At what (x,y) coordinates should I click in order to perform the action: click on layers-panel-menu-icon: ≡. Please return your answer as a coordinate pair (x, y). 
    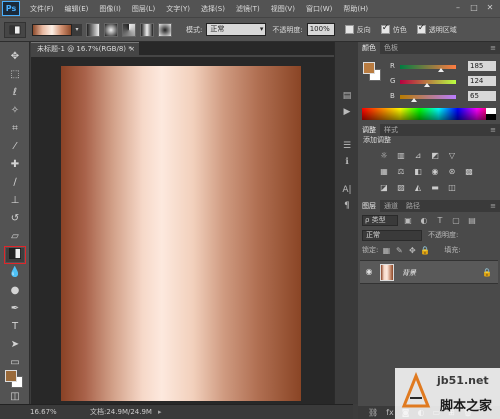
    Looking at the image, I should click on (493, 206).